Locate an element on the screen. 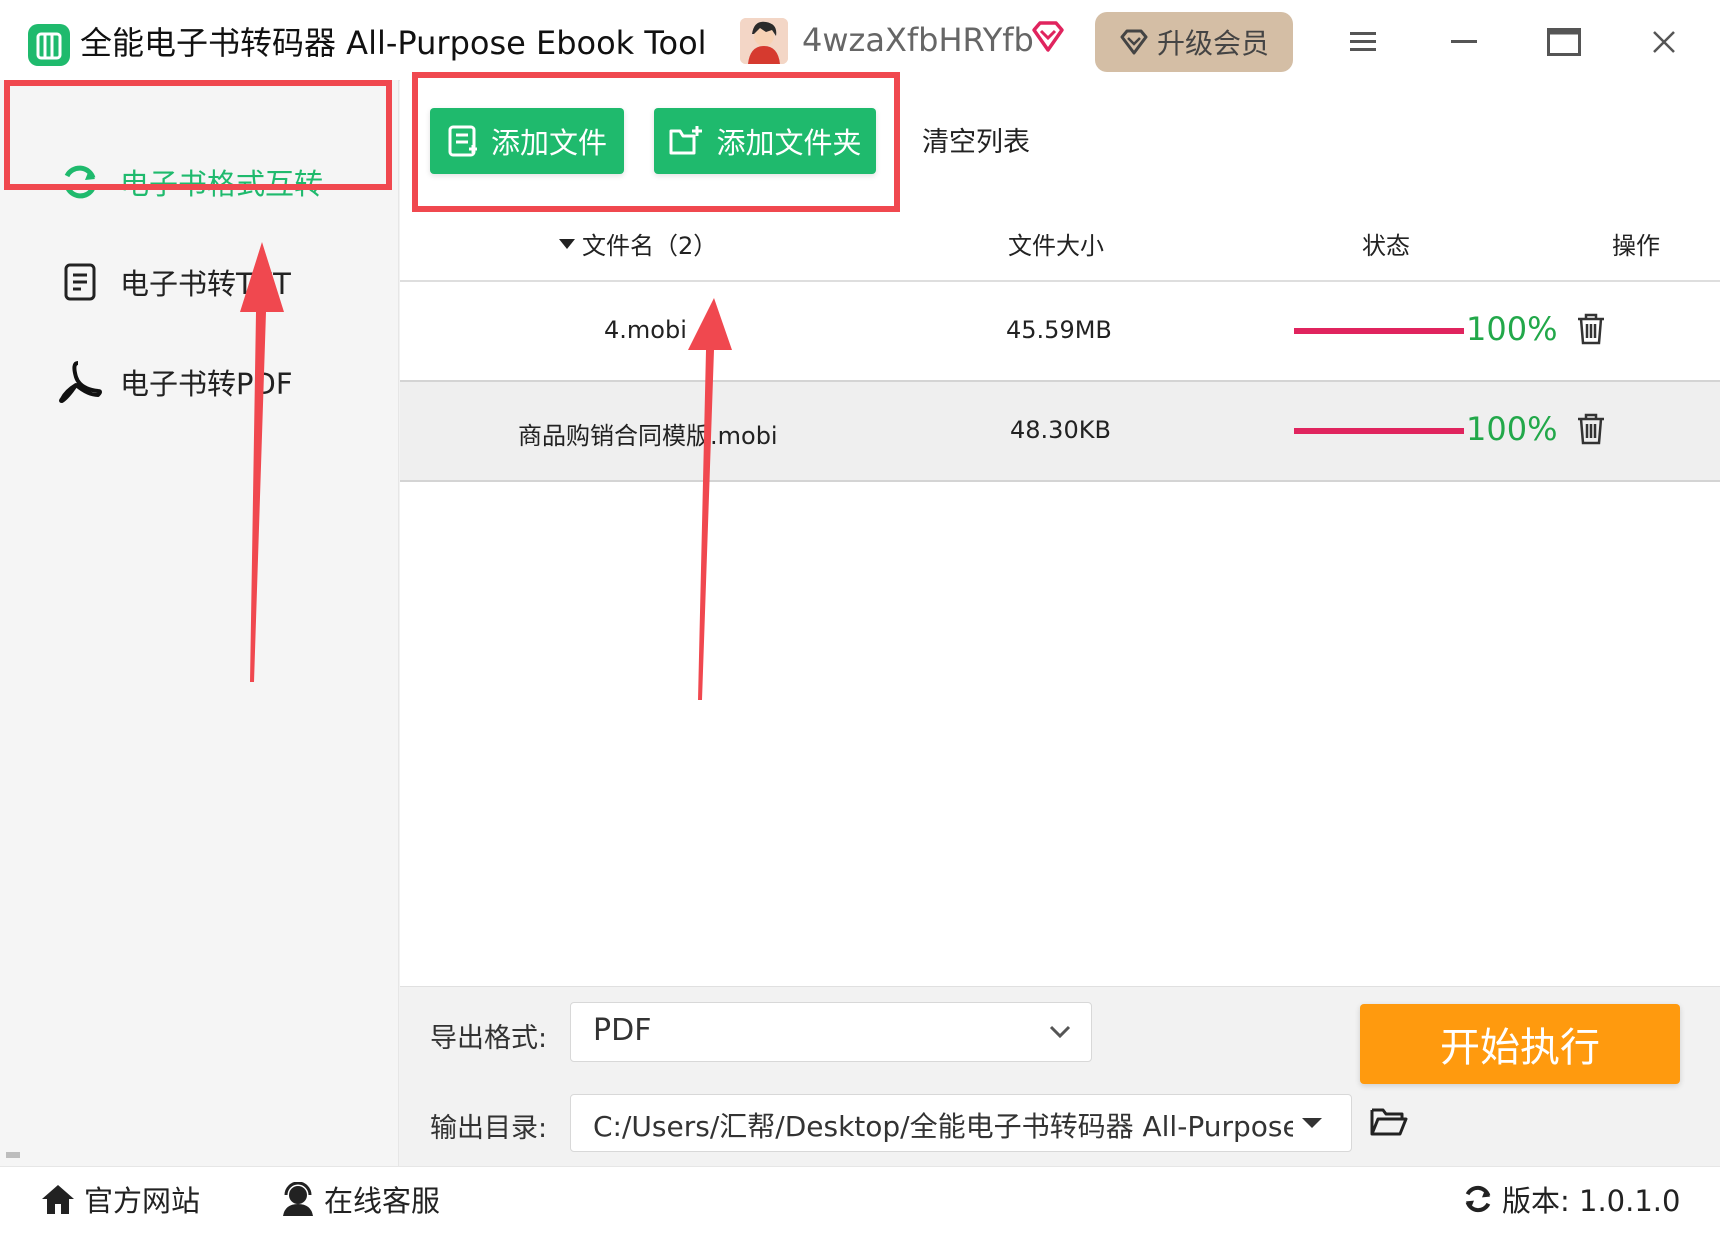  app-title: 全能电子书转码器 All-Purpose Ebook Tool is located at coordinates (393, 43).